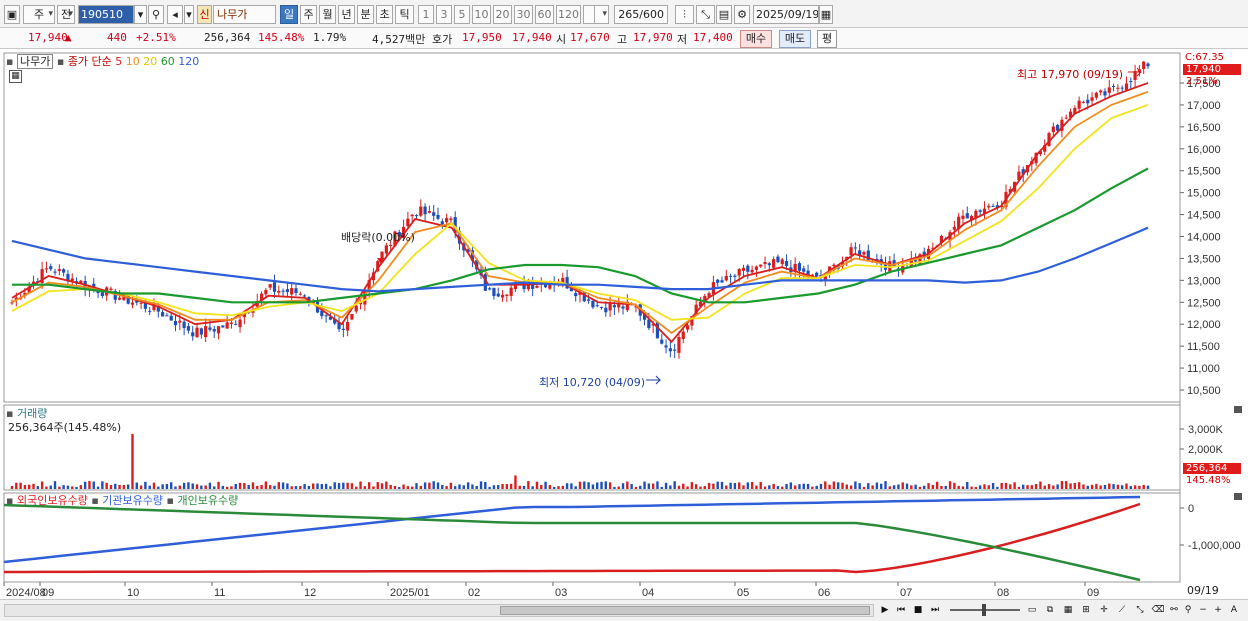 The width and height of the screenshot is (1248, 621). I want to click on tab-week: 주, so click(308, 14).